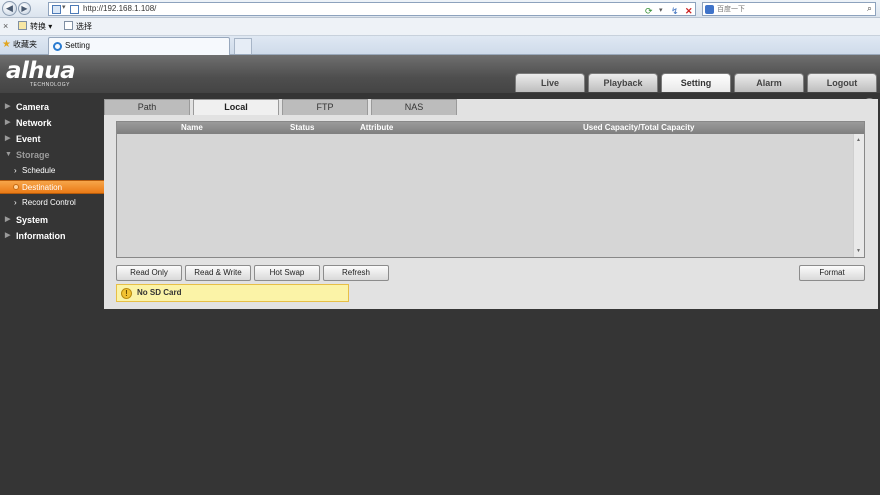 The width and height of the screenshot is (880, 495). I want to click on address-dropdown-icon: ▾, so click(661, 11).